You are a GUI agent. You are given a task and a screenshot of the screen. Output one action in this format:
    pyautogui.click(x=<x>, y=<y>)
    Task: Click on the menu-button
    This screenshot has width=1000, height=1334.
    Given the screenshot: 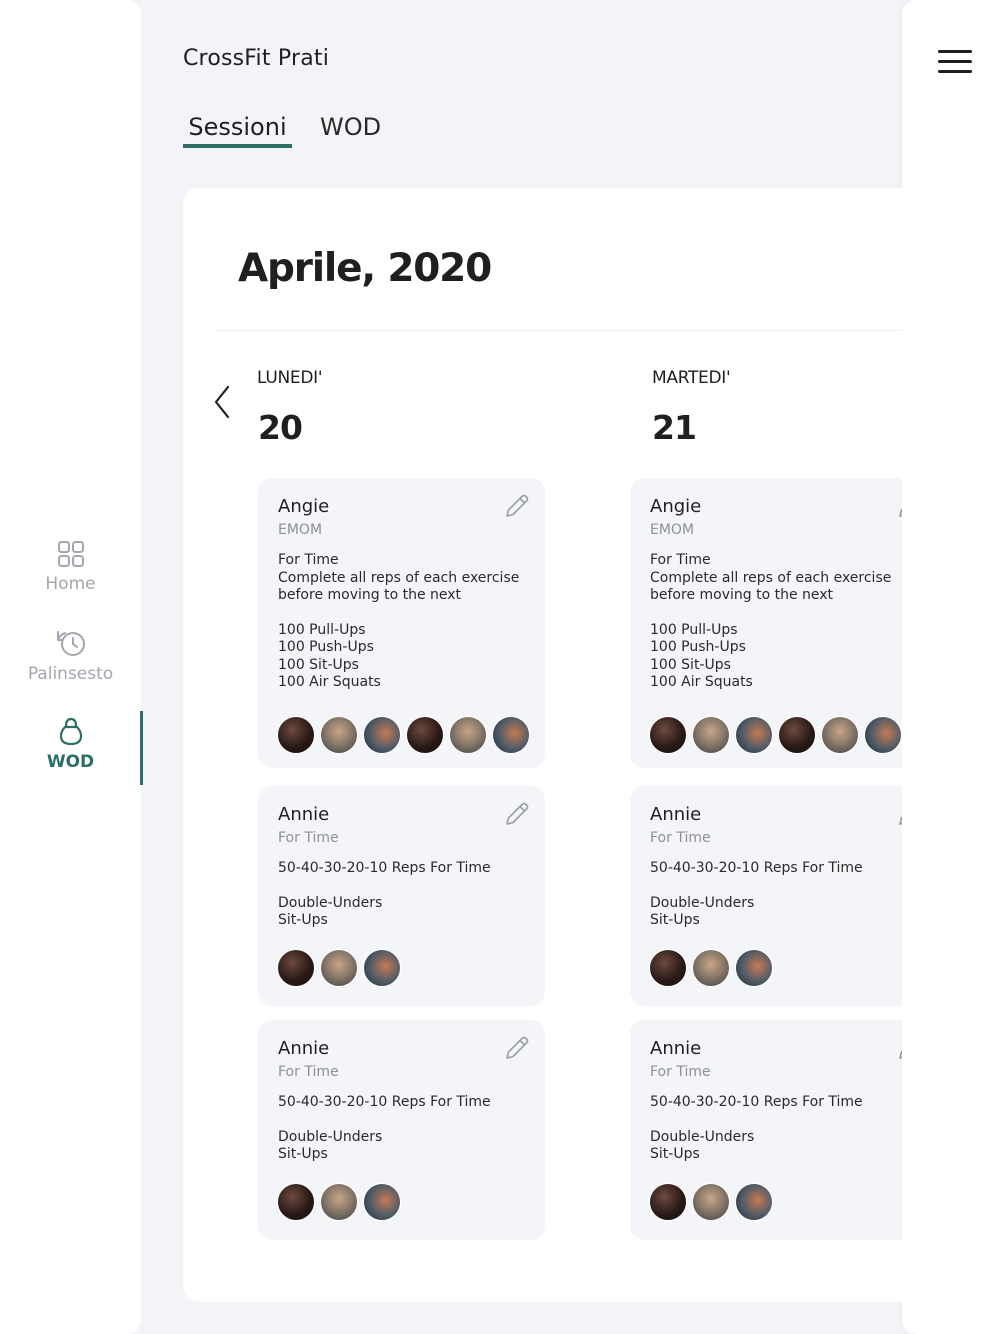 What is the action you would take?
    pyautogui.click(x=955, y=62)
    